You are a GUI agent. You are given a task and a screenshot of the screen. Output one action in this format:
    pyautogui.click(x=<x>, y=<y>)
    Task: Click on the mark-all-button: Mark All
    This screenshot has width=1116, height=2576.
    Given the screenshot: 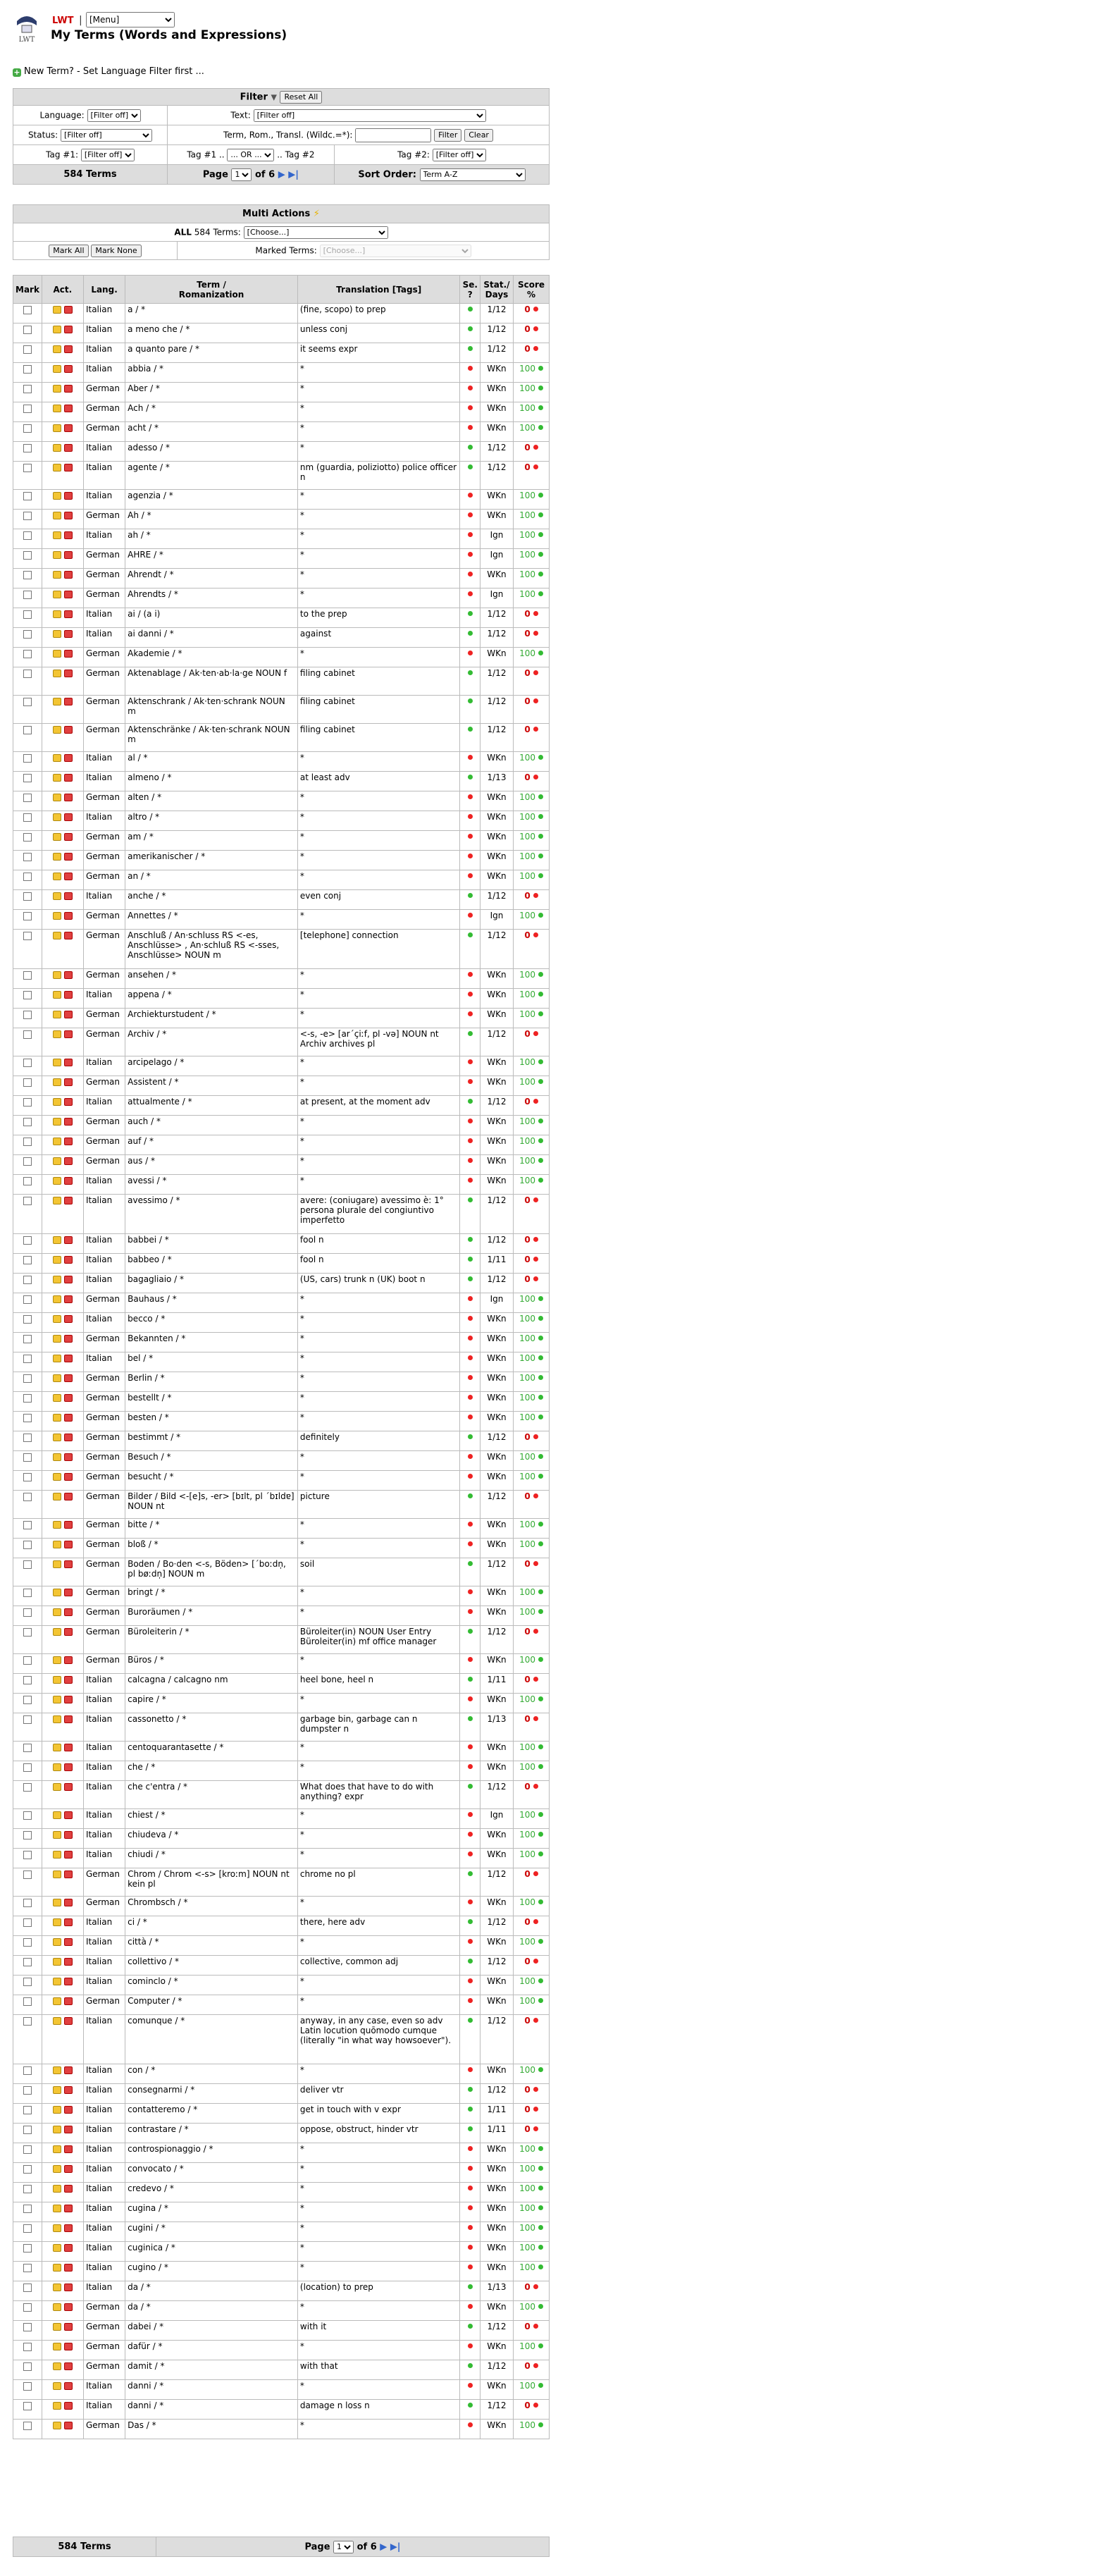 What is the action you would take?
    pyautogui.click(x=69, y=251)
    